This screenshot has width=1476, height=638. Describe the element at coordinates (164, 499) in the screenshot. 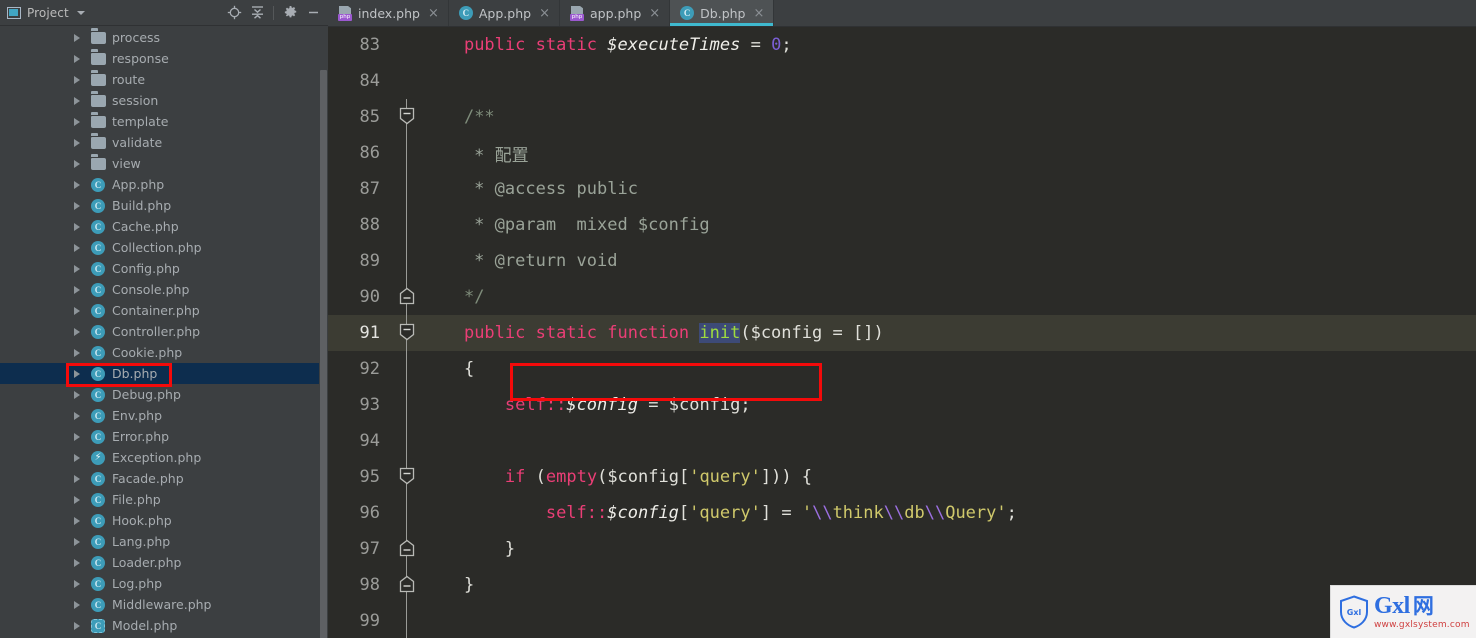

I see `tree-item-file-php: C File.php` at that location.